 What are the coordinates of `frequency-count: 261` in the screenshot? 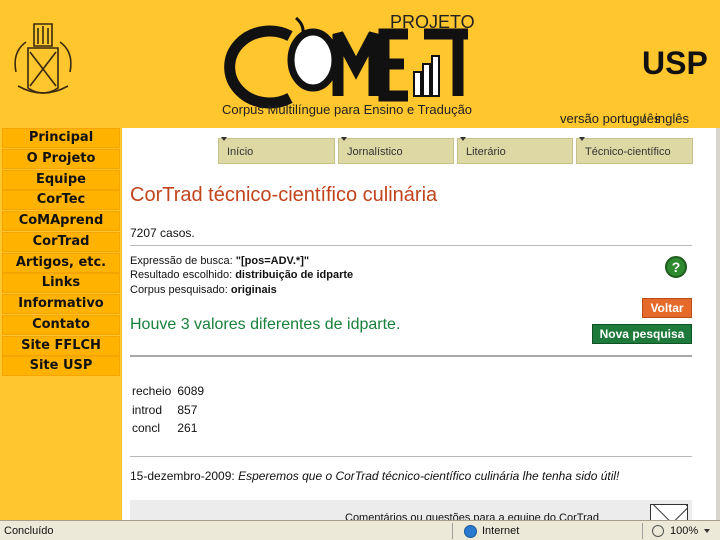 It's located at (187, 428).